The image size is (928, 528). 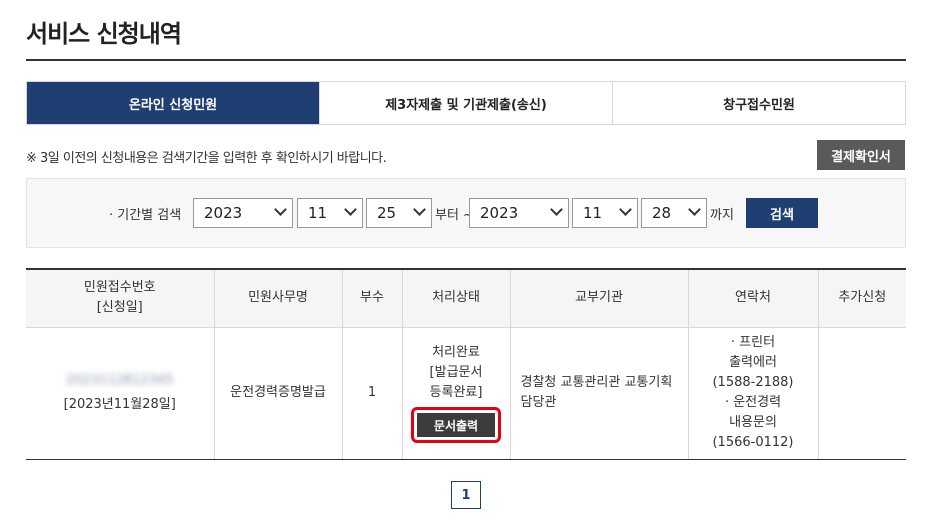 I want to click on from-day-select: 25, so click(x=399, y=213).